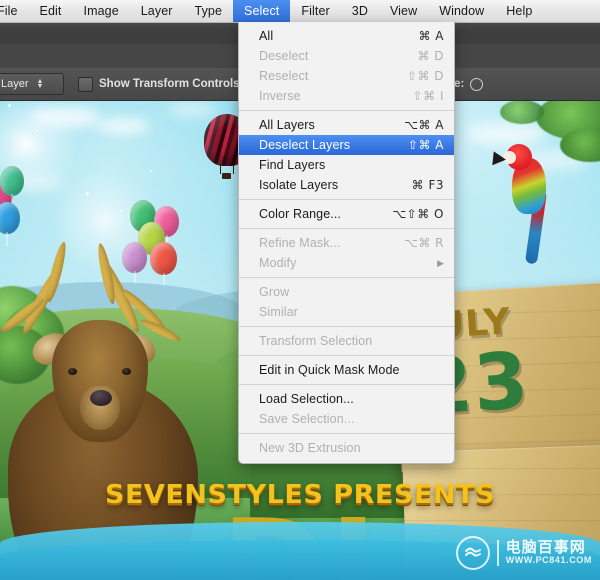  I want to click on balloon, so click(163, 258).